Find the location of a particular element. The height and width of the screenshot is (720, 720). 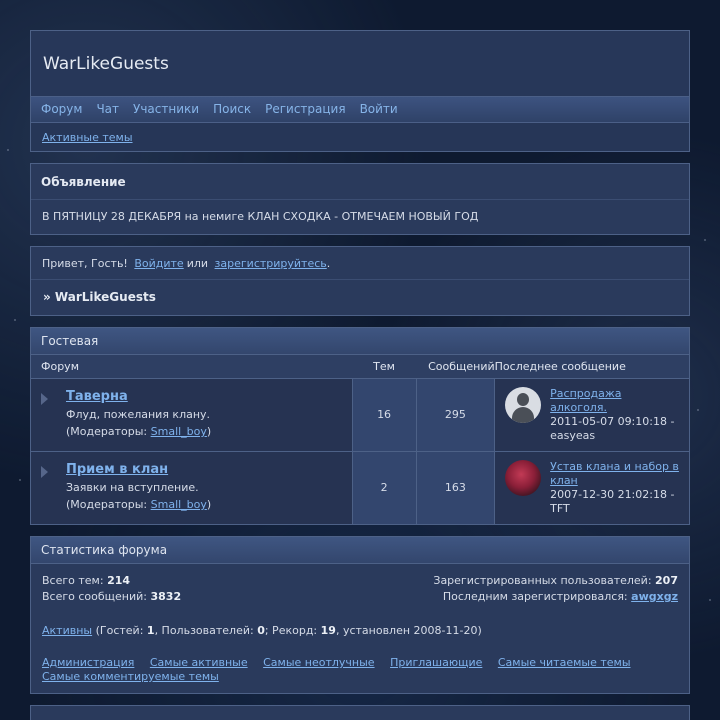

forum-link-taverna: Таверна is located at coordinates (204, 396).